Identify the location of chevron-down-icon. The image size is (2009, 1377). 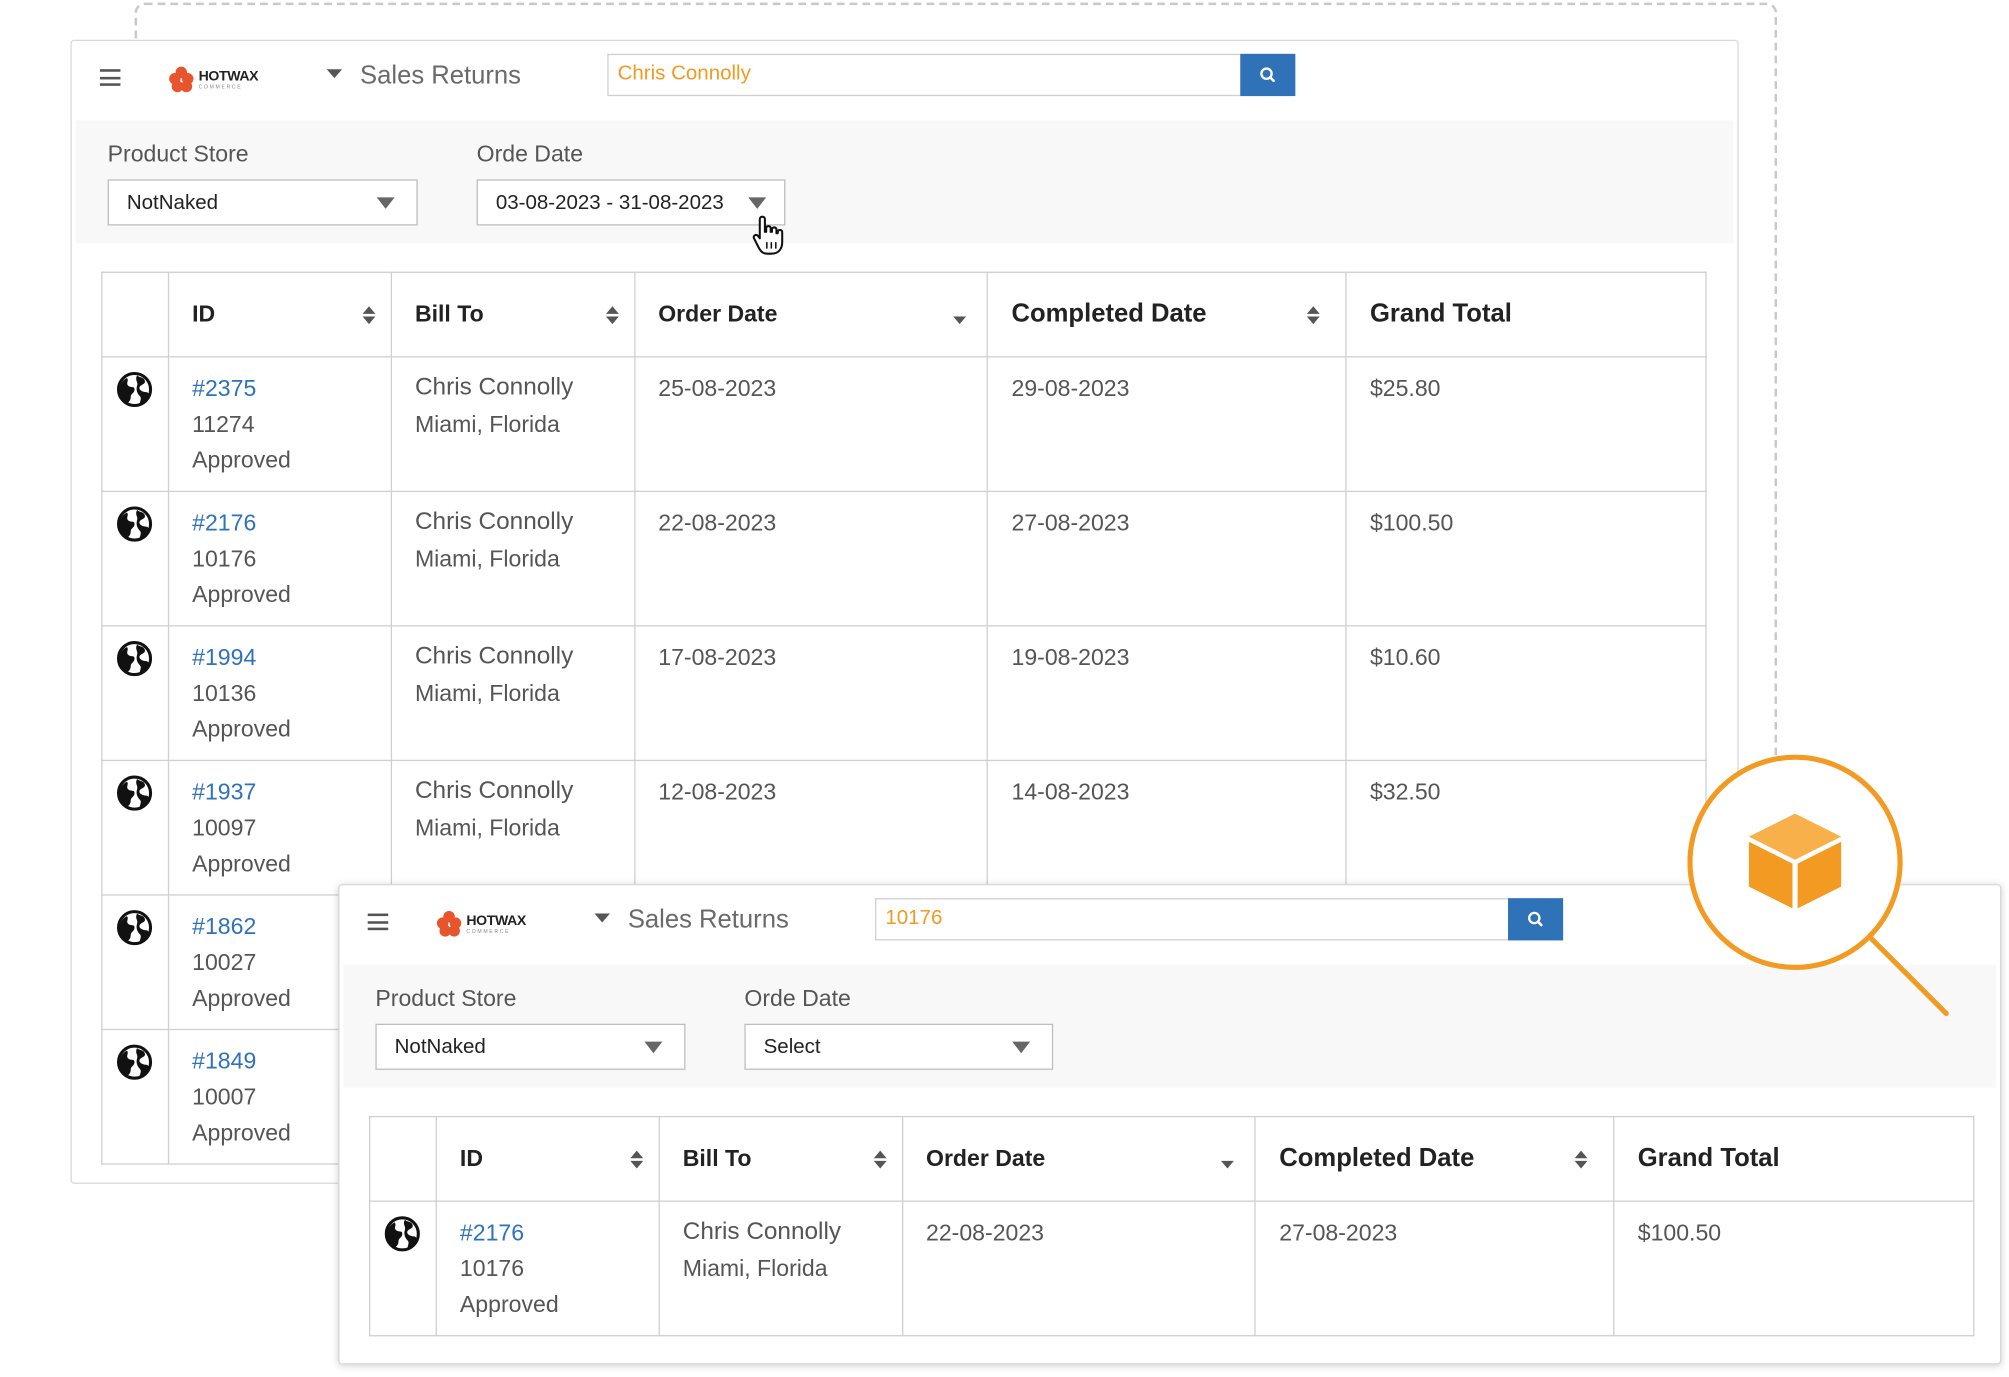
(757, 203).